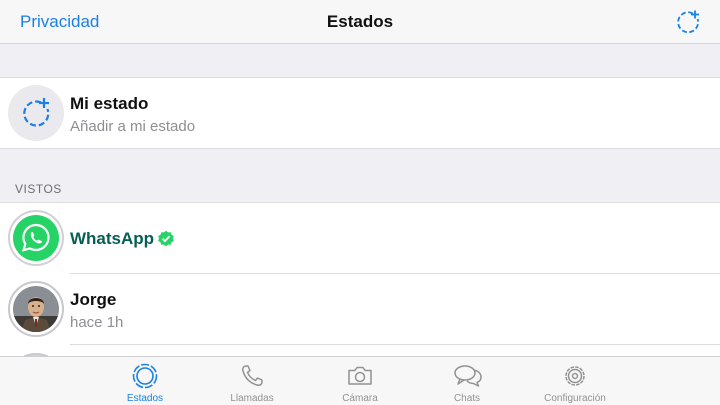 The height and width of the screenshot is (405, 720). I want to click on contact-name-jorge: Jorge, so click(93, 299).